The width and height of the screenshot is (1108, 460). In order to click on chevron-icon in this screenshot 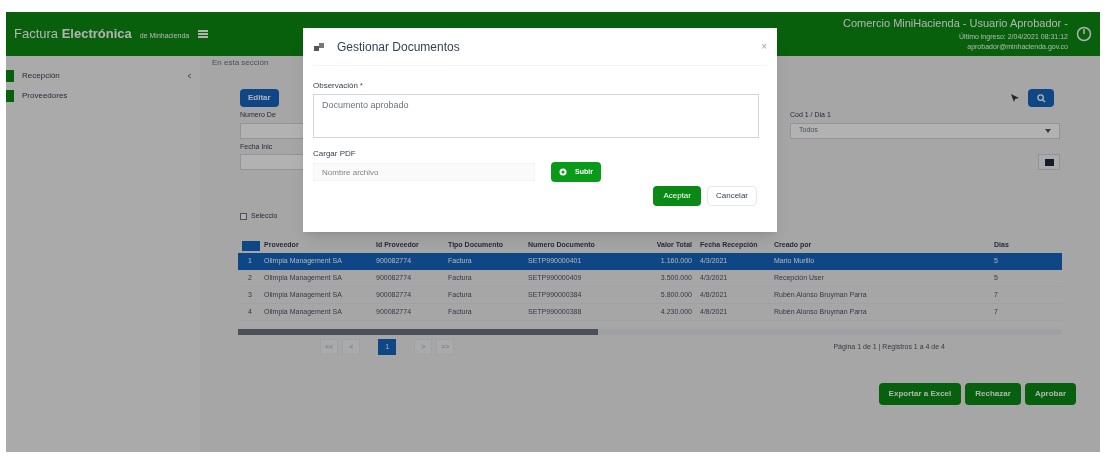, I will do `click(189, 76)`.